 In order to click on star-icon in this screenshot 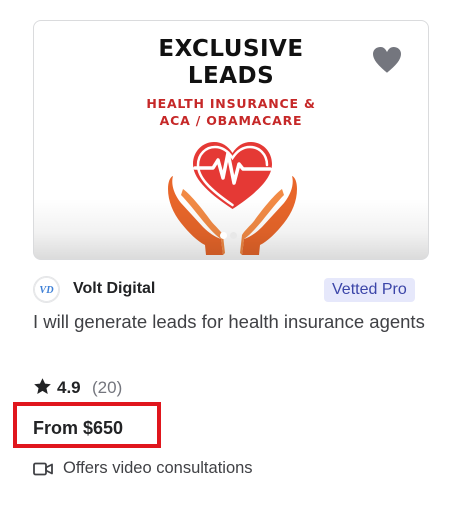, I will do `click(42, 386)`.